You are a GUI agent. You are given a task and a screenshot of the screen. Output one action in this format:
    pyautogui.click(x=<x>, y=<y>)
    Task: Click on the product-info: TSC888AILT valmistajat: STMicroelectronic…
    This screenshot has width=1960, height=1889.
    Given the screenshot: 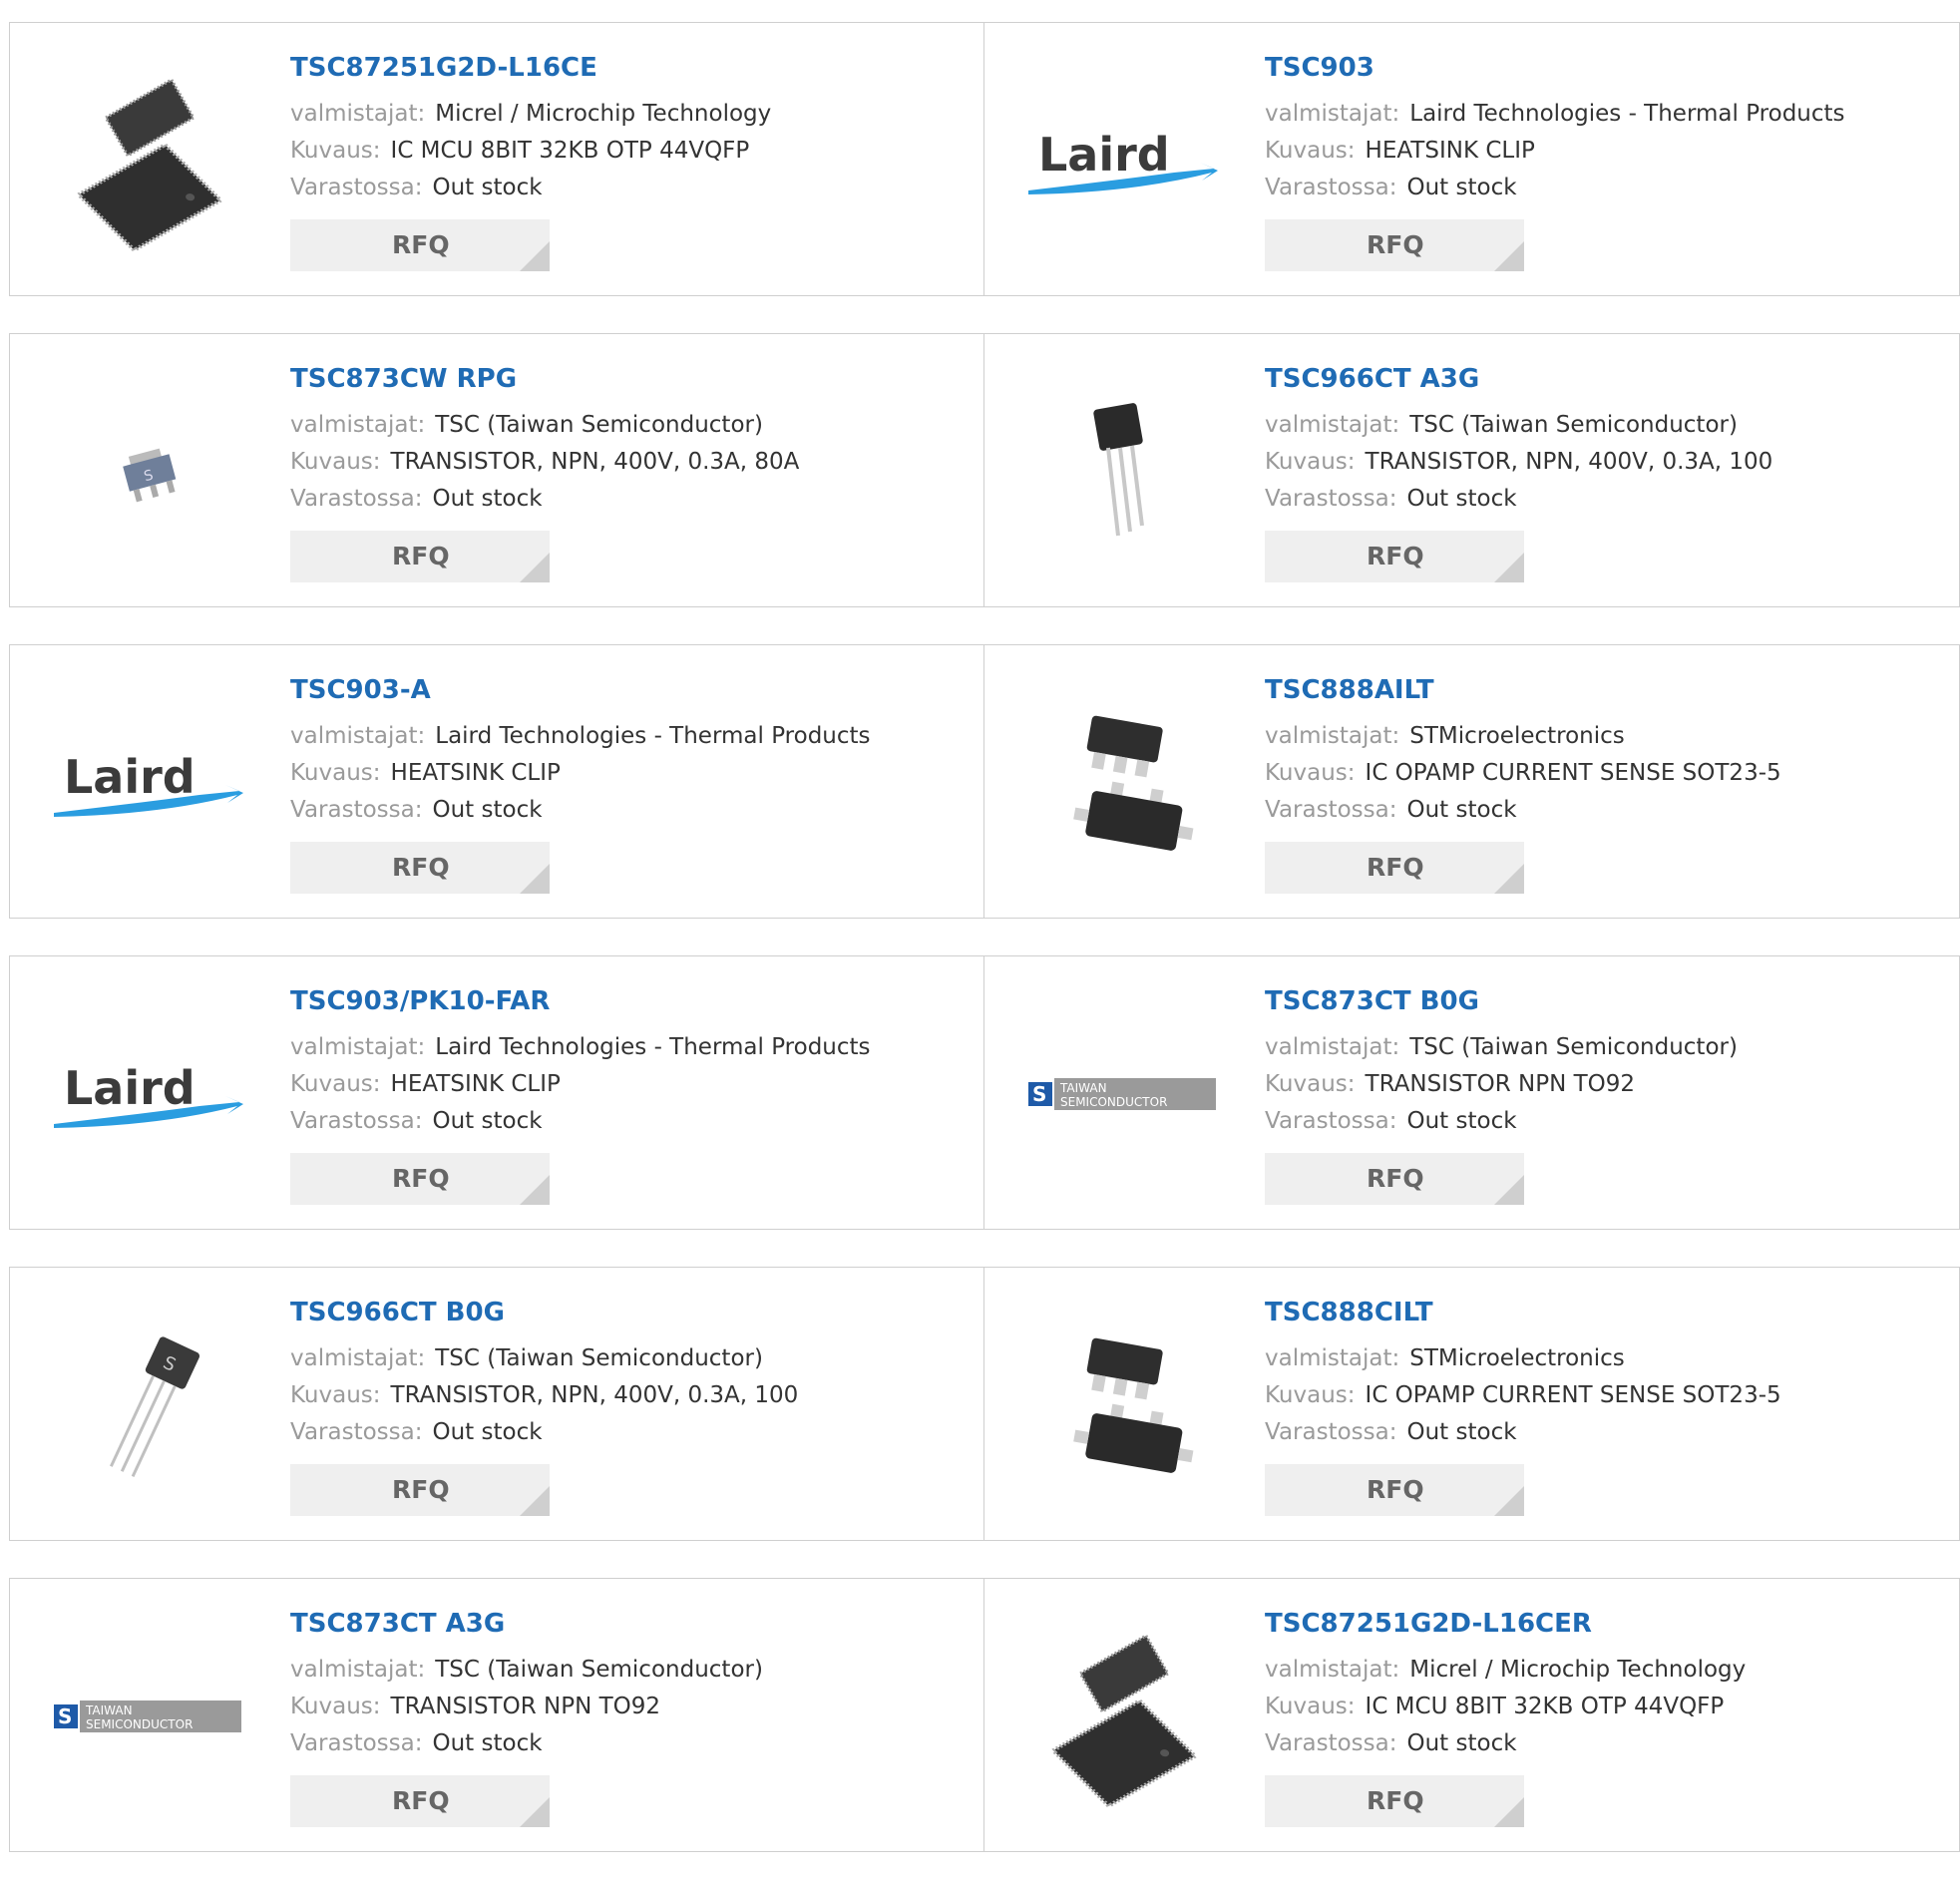 What is the action you would take?
    pyautogui.click(x=1602, y=783)
    